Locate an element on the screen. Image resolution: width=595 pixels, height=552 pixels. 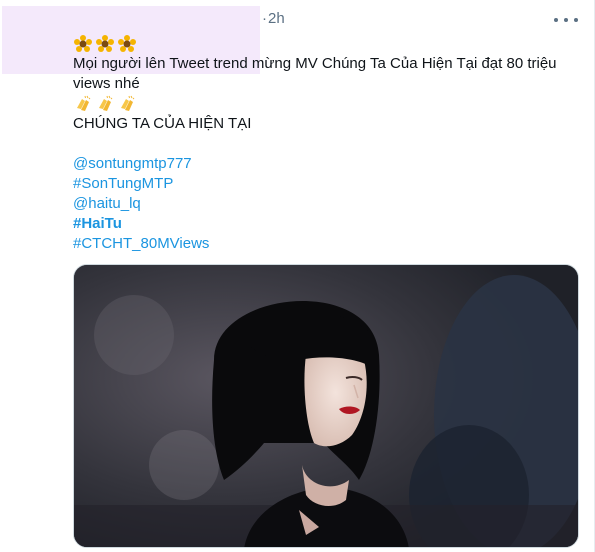
hashtag-ctcht-80mviews: #CTCHT_80MViews is located at coordinates (323, 244).